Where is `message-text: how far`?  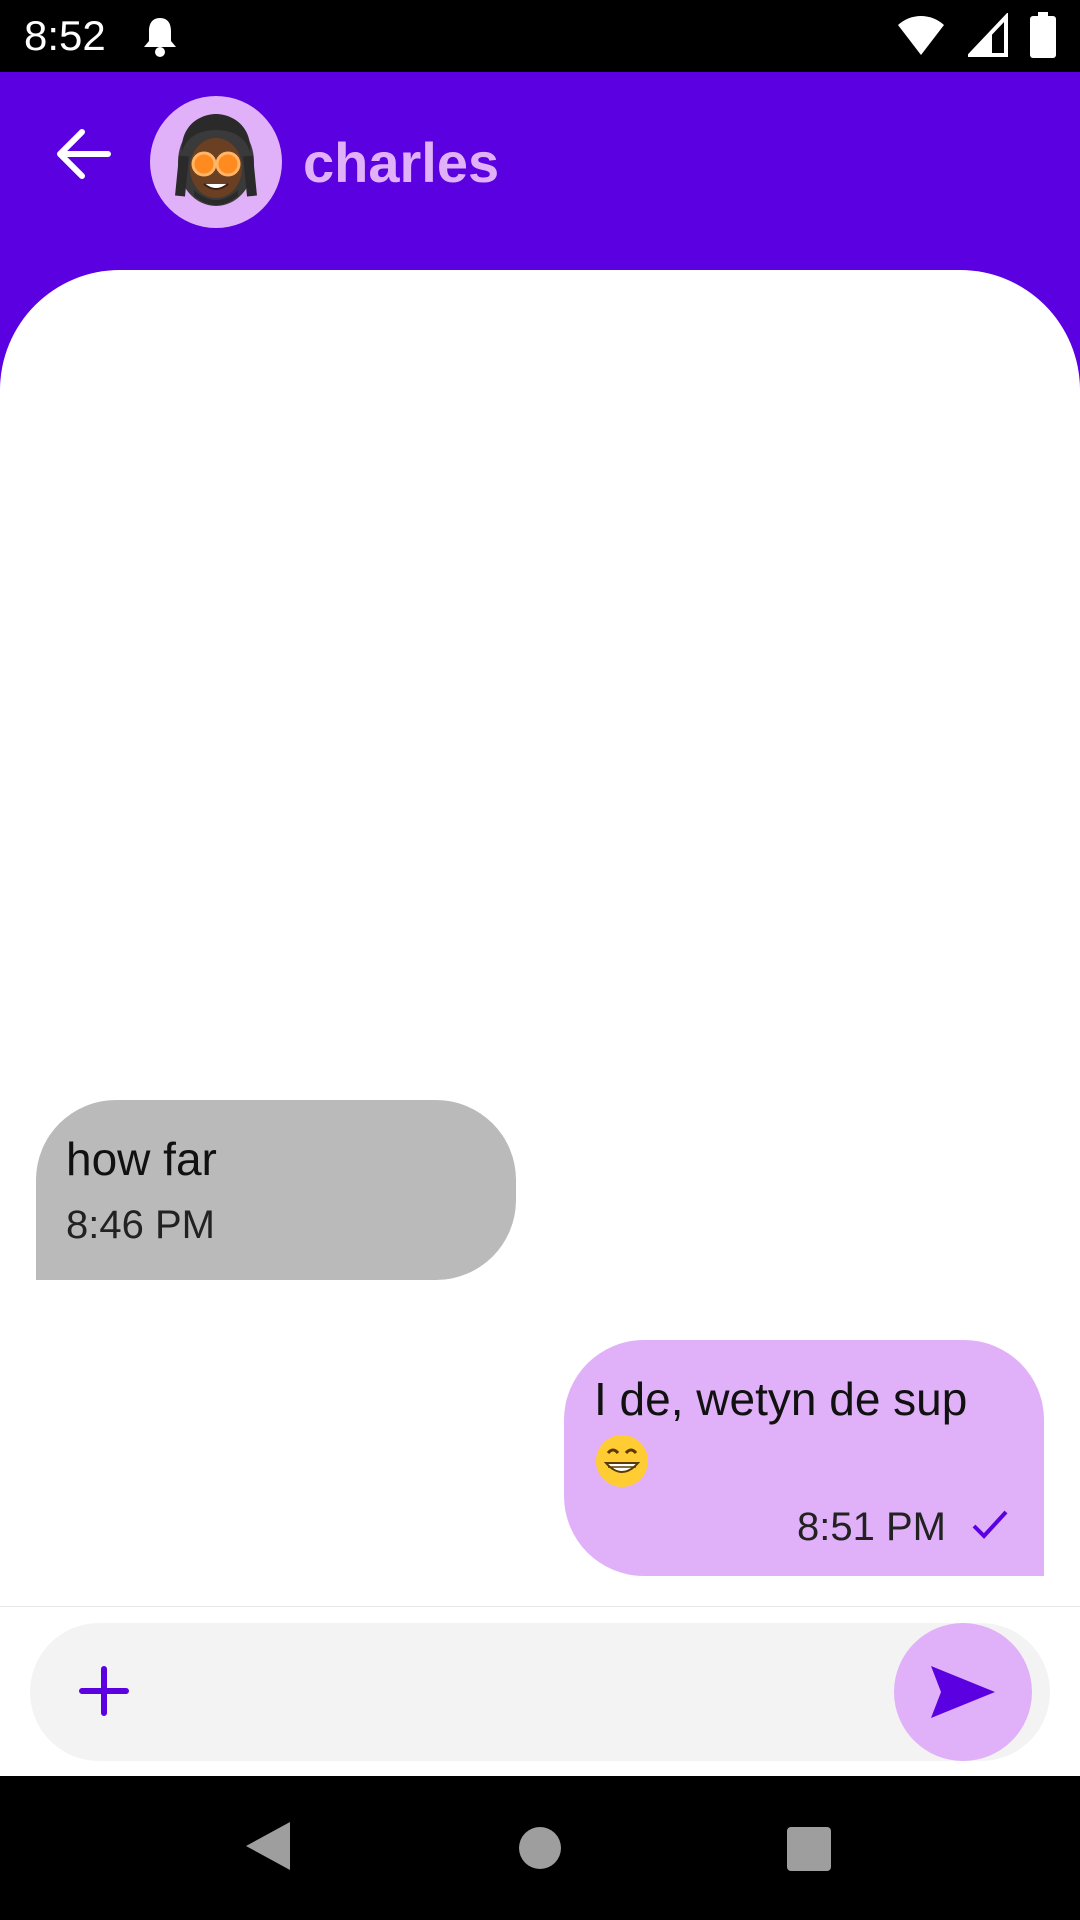 message-text: how far is located at coordinates (141, 1159).